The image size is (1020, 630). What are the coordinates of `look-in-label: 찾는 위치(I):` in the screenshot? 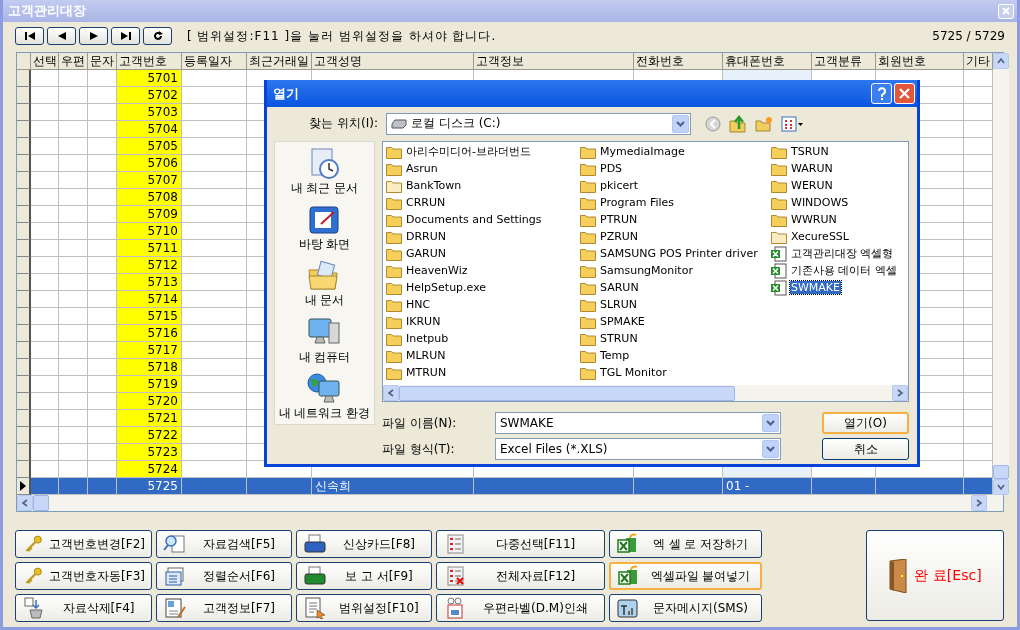 It's located at (343, 123).